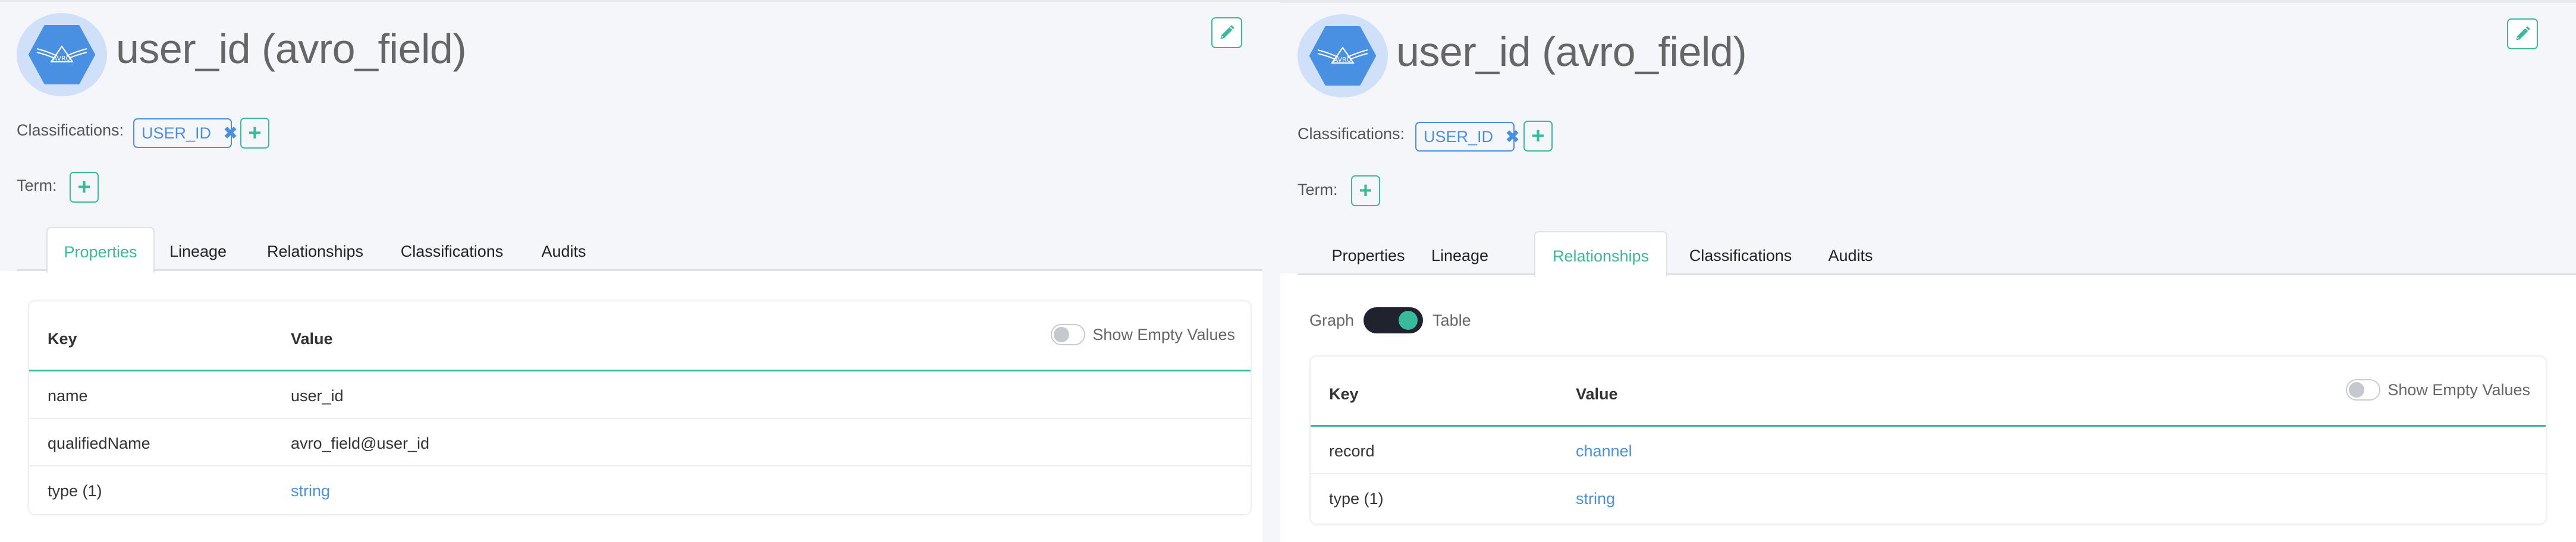 The height and width of the screenshot is (542, 2576). Describe the element at coordinates (1604, 451) in the screenshot. I see `row-value-link: channel` at that location.